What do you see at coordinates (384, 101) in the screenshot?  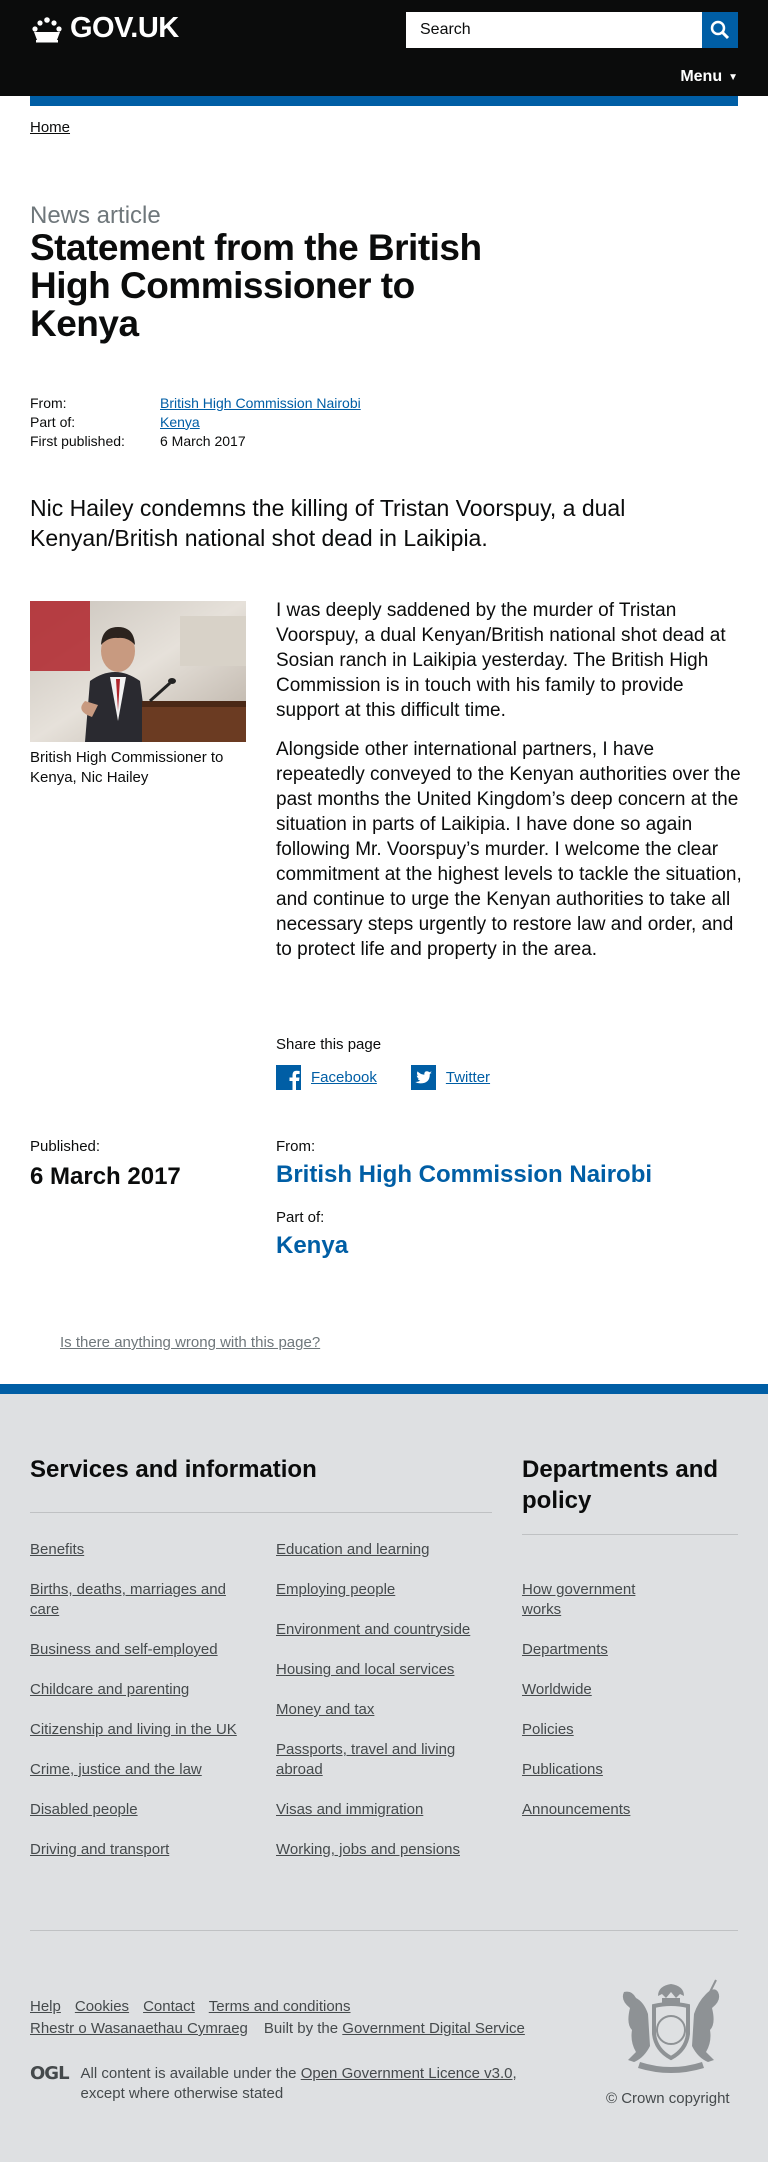 I see `header-blue-band` at bounding box center [384, 101].